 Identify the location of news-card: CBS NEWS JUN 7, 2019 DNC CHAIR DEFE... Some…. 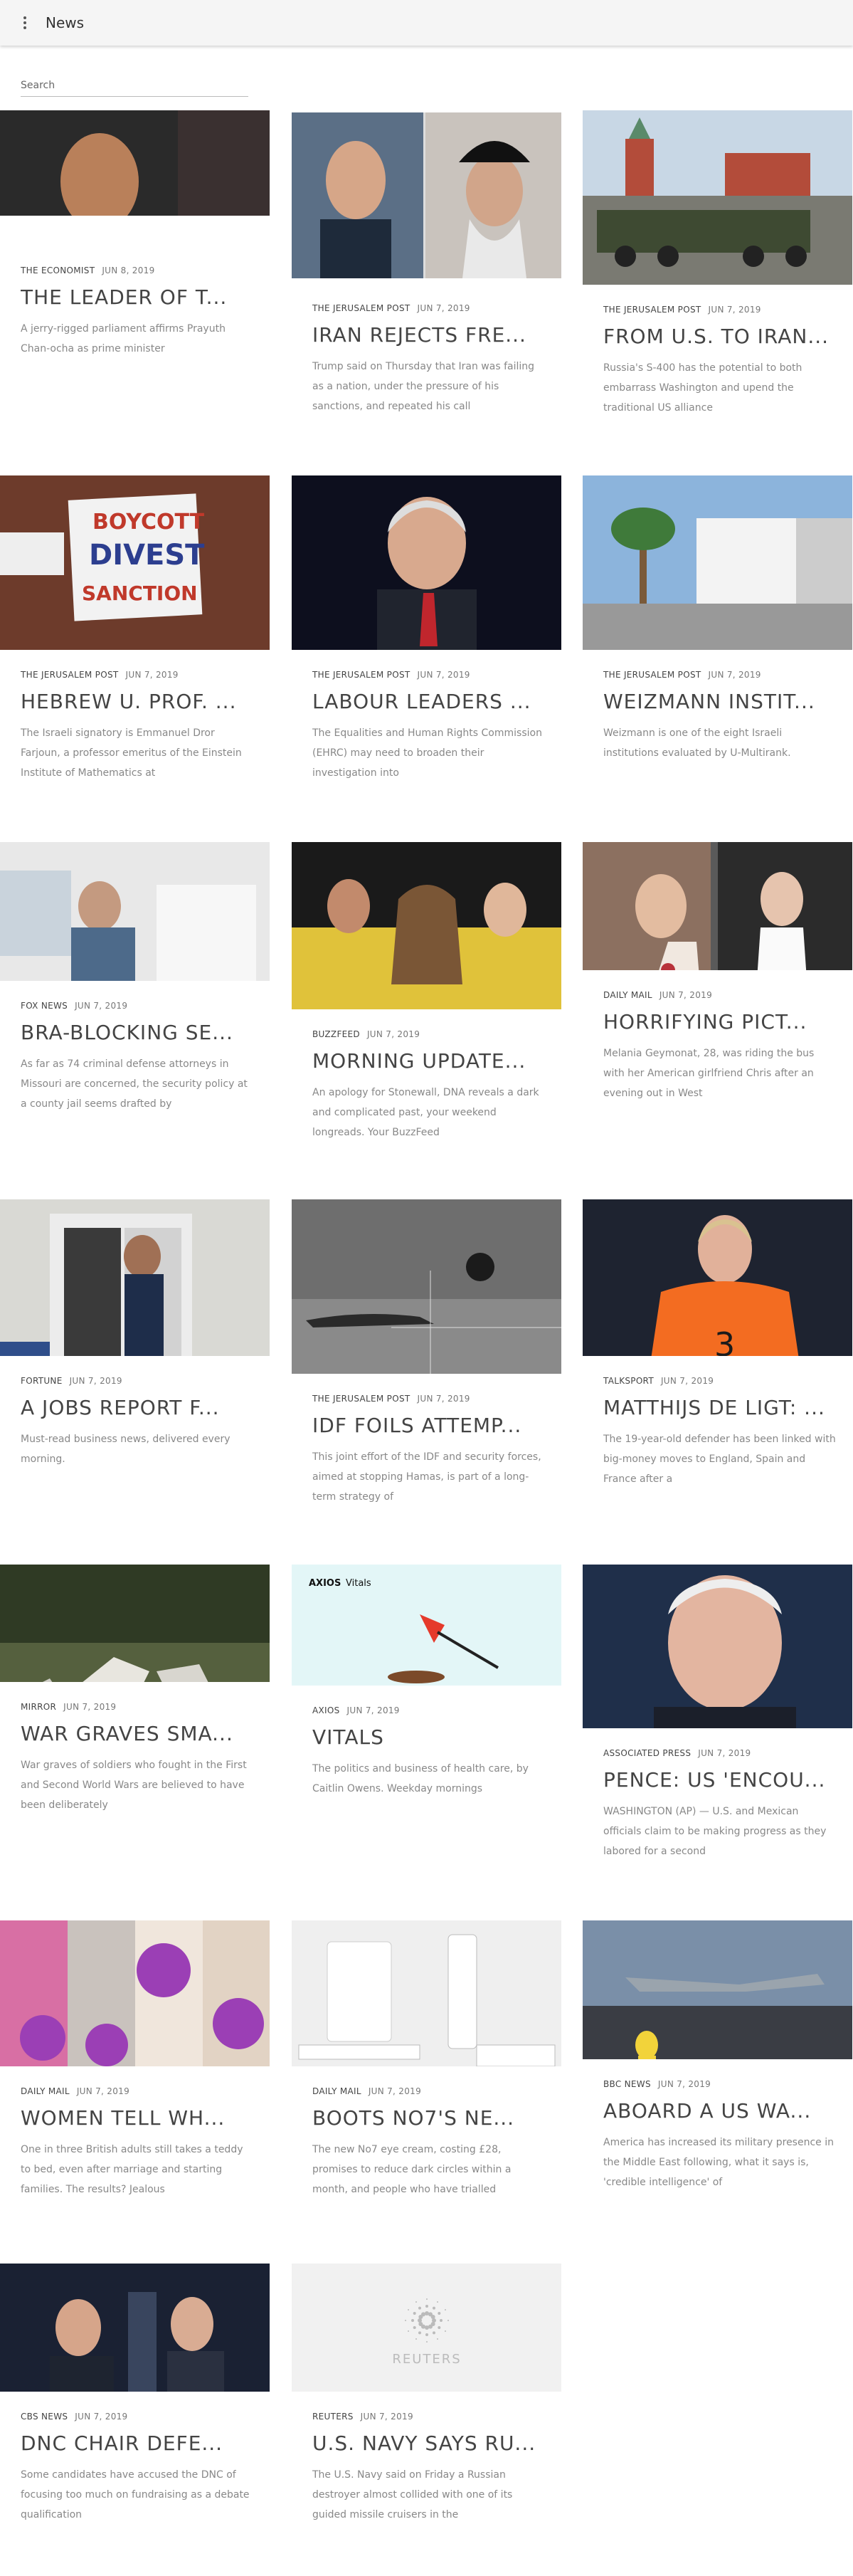
(135, 2417).